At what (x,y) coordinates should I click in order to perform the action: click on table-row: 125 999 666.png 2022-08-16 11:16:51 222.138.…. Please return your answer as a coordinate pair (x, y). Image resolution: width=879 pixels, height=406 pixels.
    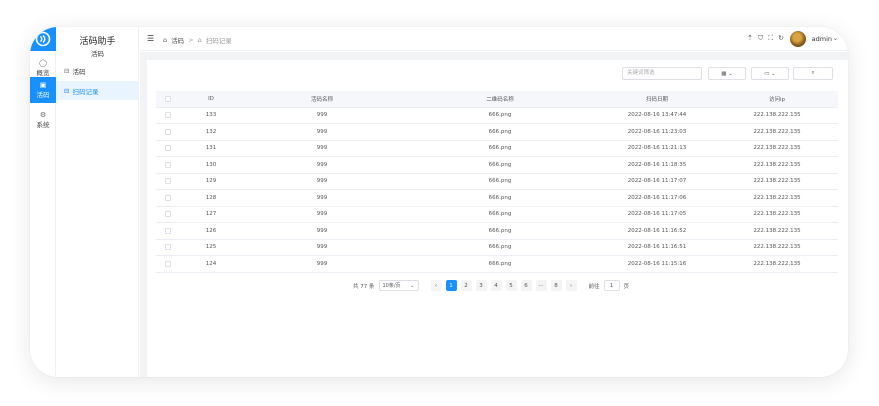
    Looking at the image, I should click on (497, 247).